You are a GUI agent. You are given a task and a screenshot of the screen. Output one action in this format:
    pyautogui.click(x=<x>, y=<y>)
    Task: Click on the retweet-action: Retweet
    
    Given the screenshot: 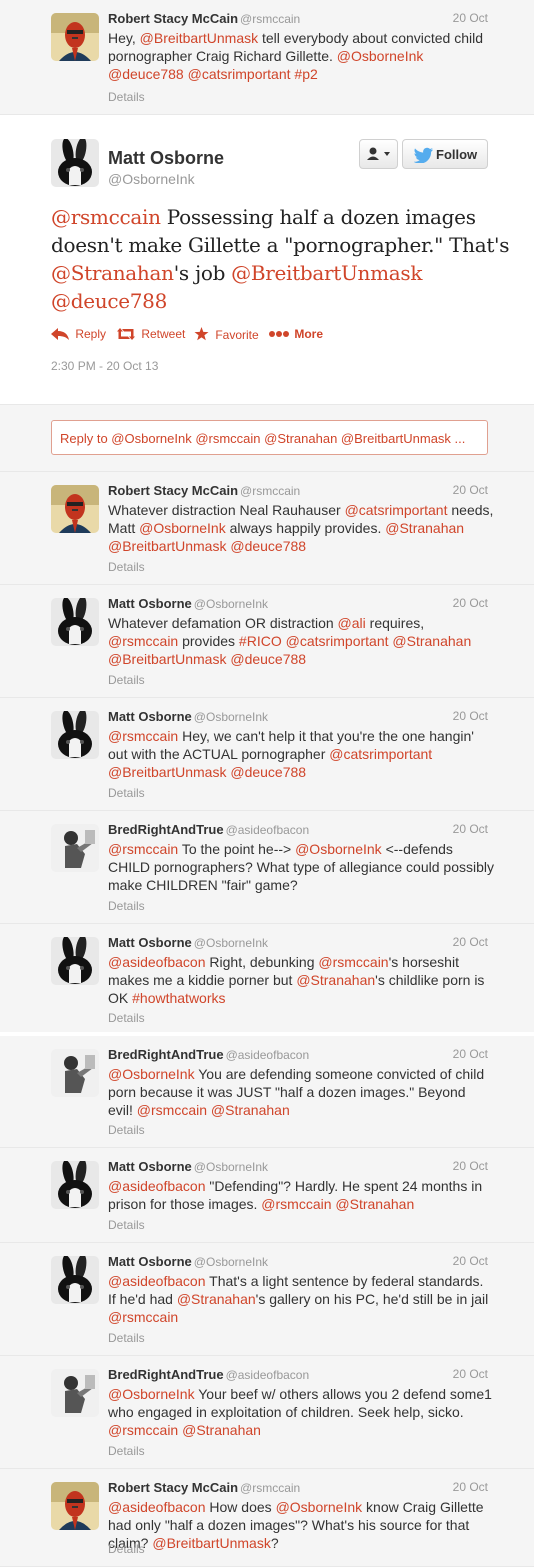 What is the action you would take?
    pyautogui.click(x=151, y=334)
    